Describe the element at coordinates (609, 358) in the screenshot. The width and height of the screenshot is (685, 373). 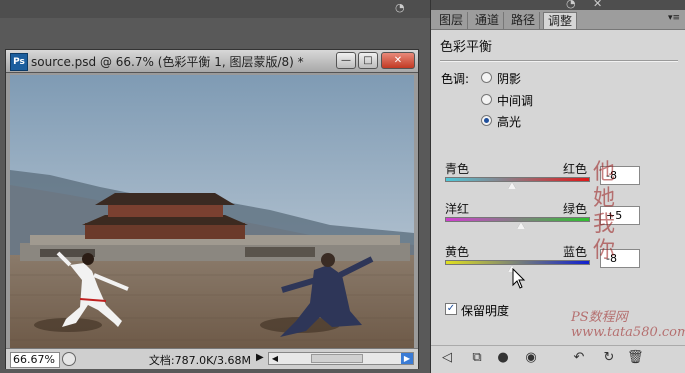
I see `reset-icon: ↻` at that location.